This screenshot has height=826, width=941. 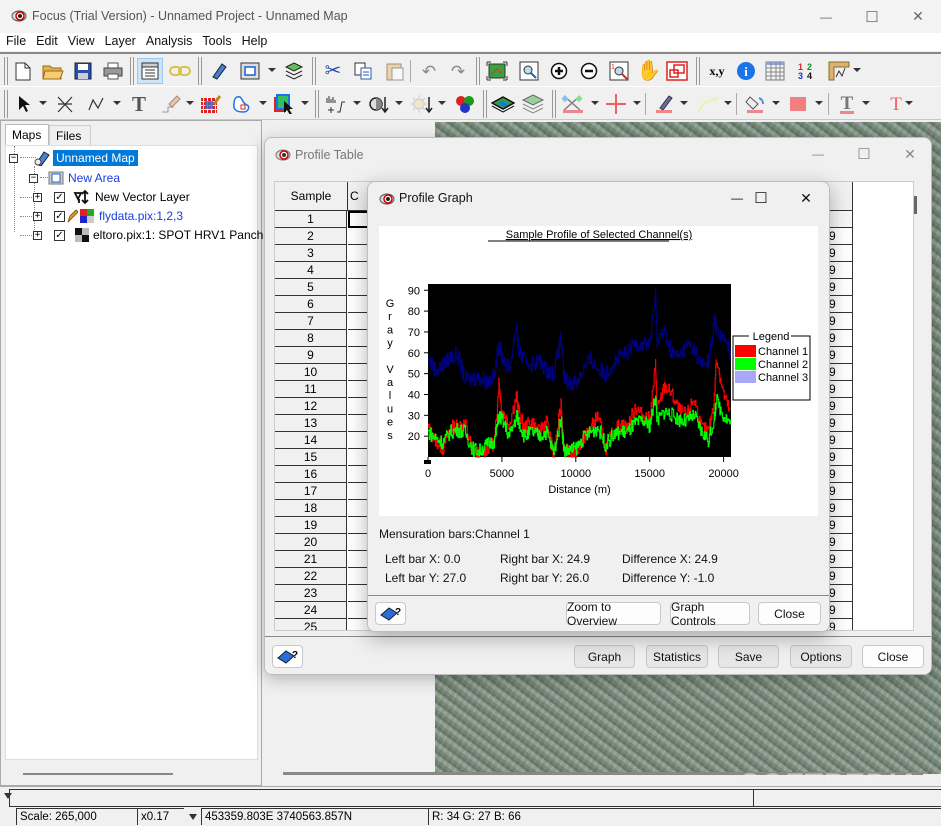 I want to click on tab-maps: Maps, so click(x=27, y=135).